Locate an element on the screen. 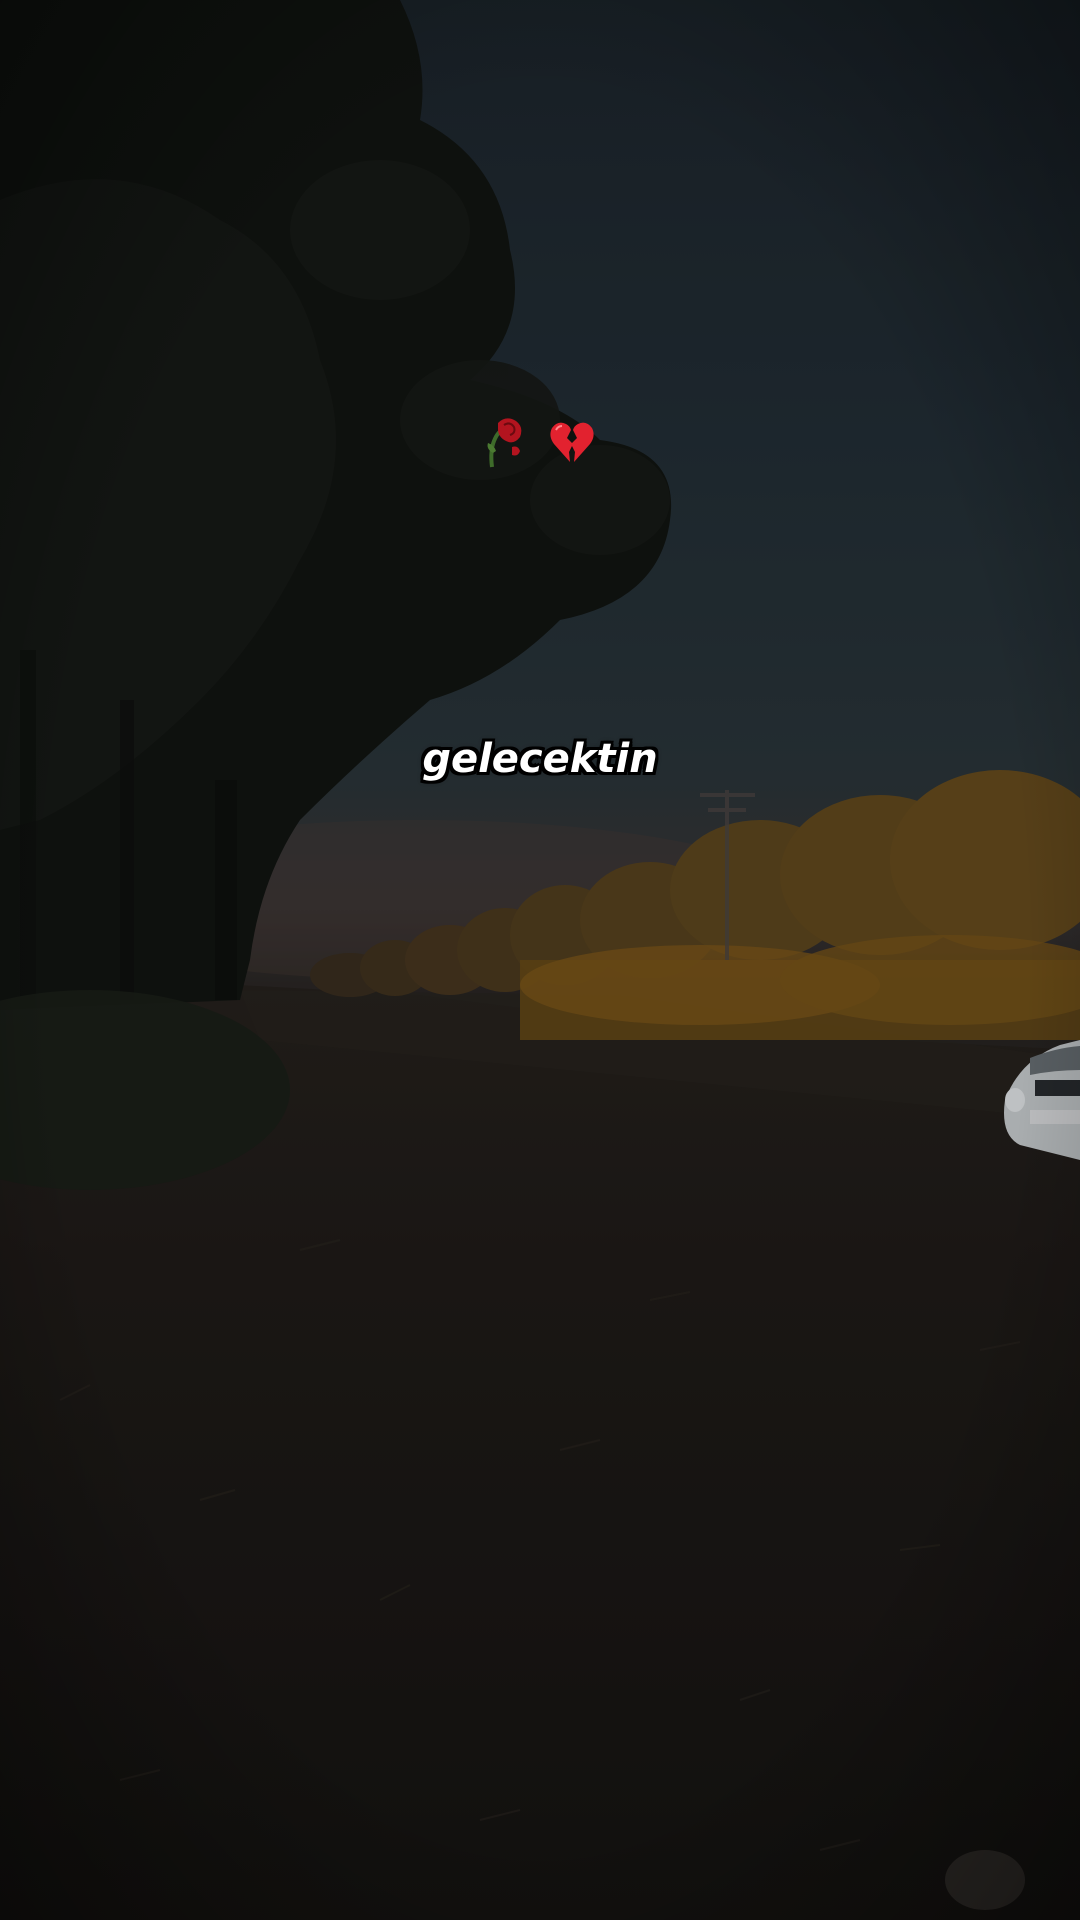  wilted-rose-icon is located at coordinates (506, 442).